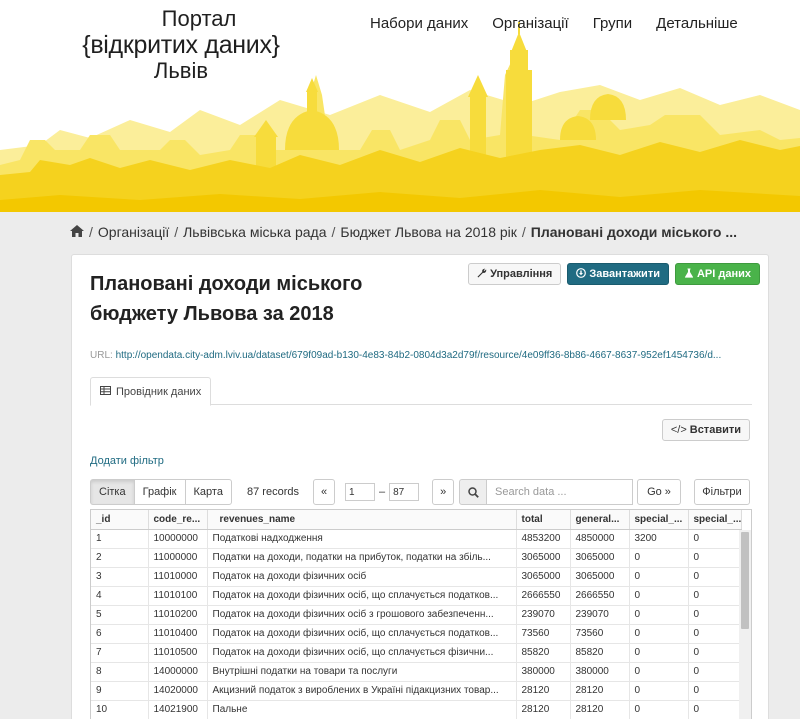  What do you see at coordinates (581, 274) in the screenshot?
I see `download-circle-icon` at bounding box center [581, 274].